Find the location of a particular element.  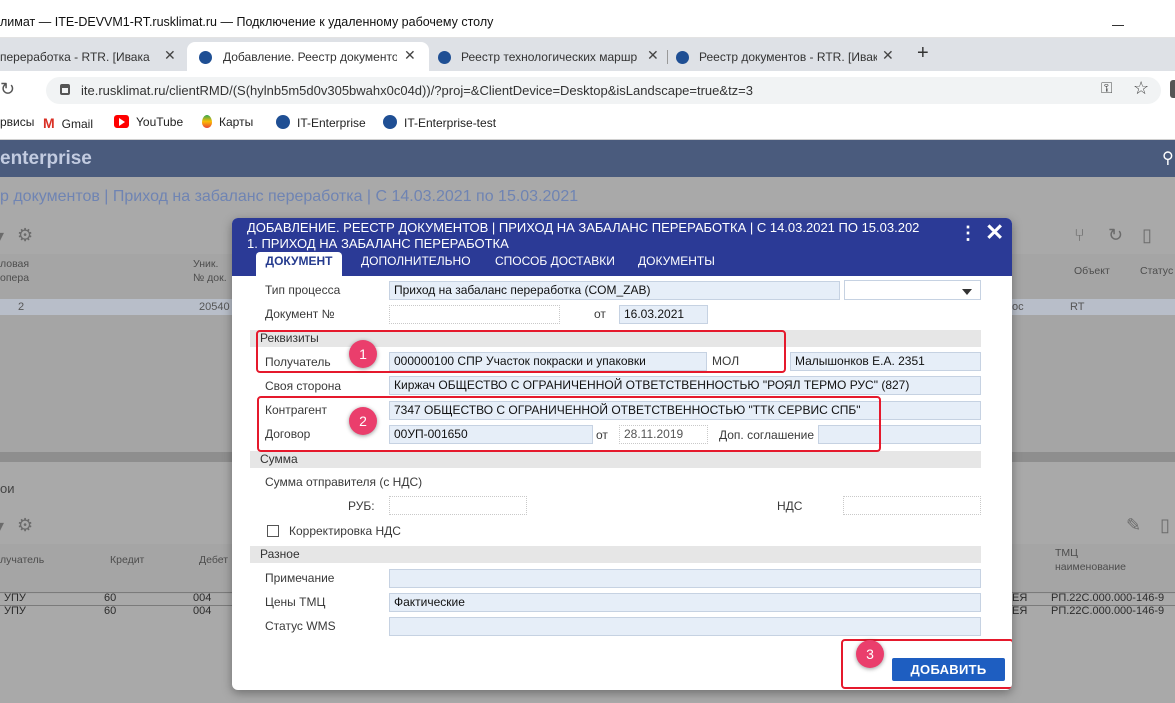

annotation-badge-3: 3 is located at coordinates (870, 654).